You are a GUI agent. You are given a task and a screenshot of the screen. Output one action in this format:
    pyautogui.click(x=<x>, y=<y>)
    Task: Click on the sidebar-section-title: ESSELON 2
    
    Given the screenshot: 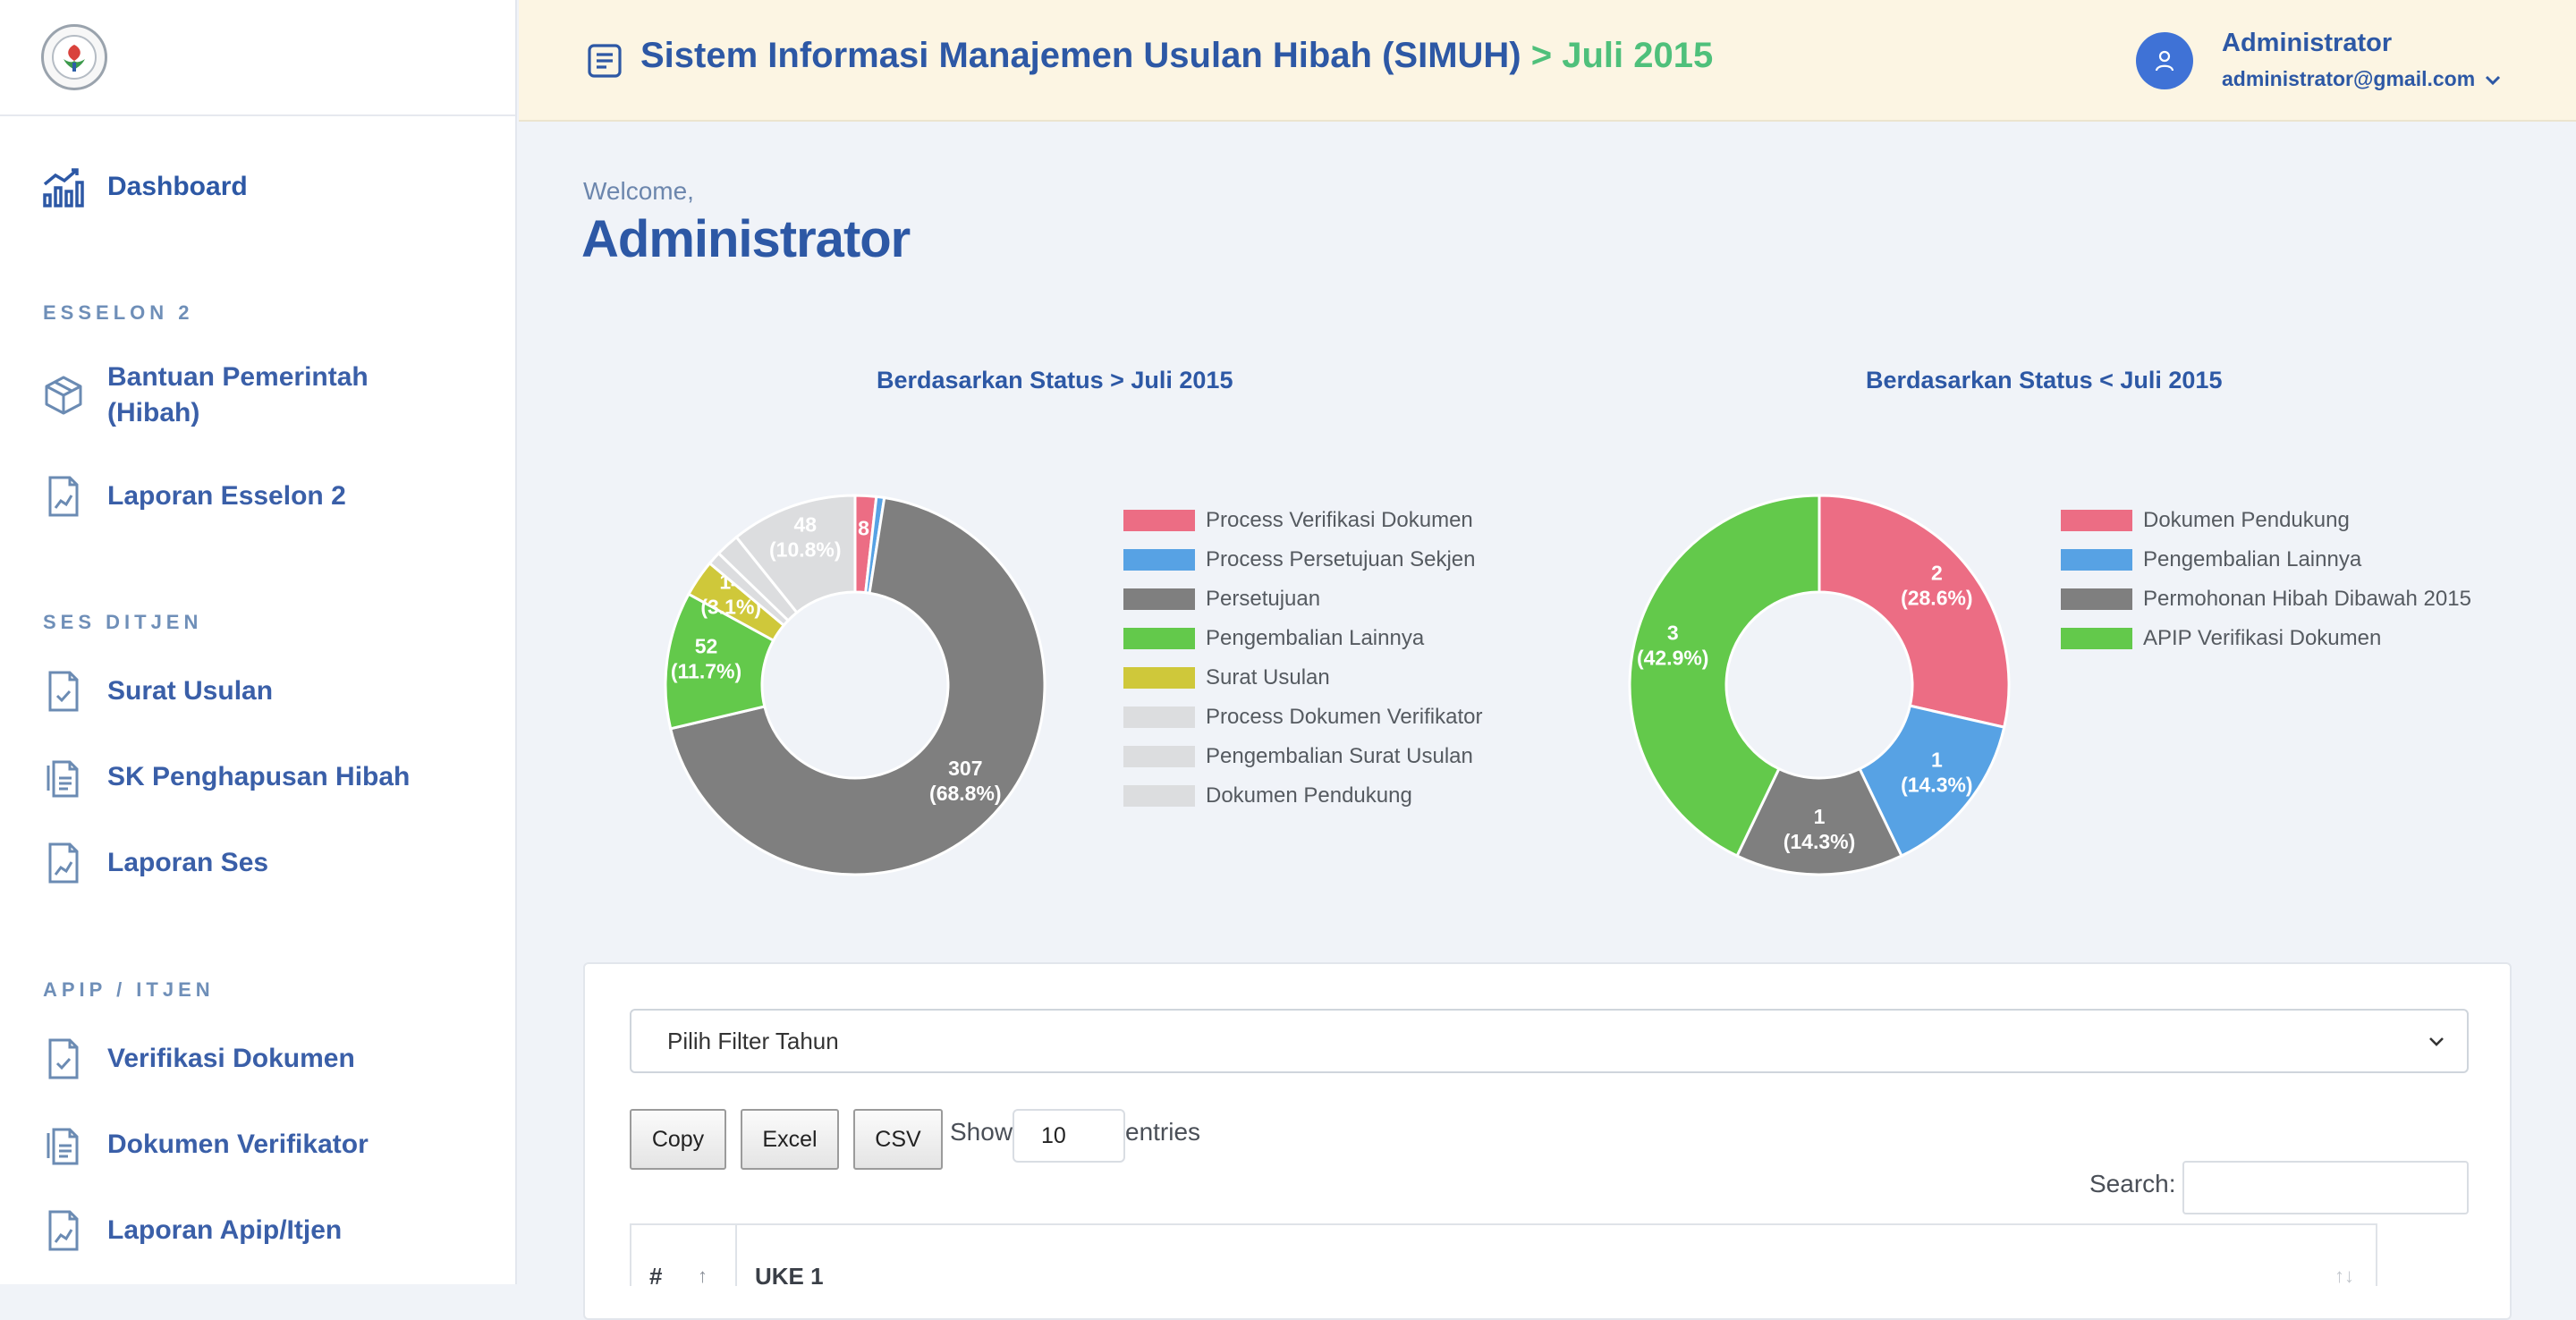 What is the action you would take?
    pyautogui.click(x=118, y=312)
    